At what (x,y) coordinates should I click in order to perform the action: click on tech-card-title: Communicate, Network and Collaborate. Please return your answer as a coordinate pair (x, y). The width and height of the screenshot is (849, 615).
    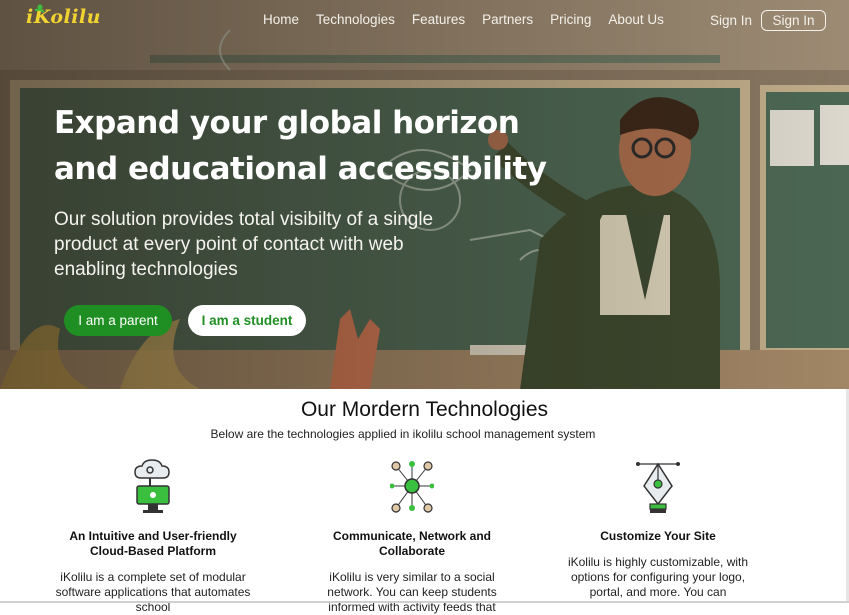
    Looking at the image, I should click on (412, 543).